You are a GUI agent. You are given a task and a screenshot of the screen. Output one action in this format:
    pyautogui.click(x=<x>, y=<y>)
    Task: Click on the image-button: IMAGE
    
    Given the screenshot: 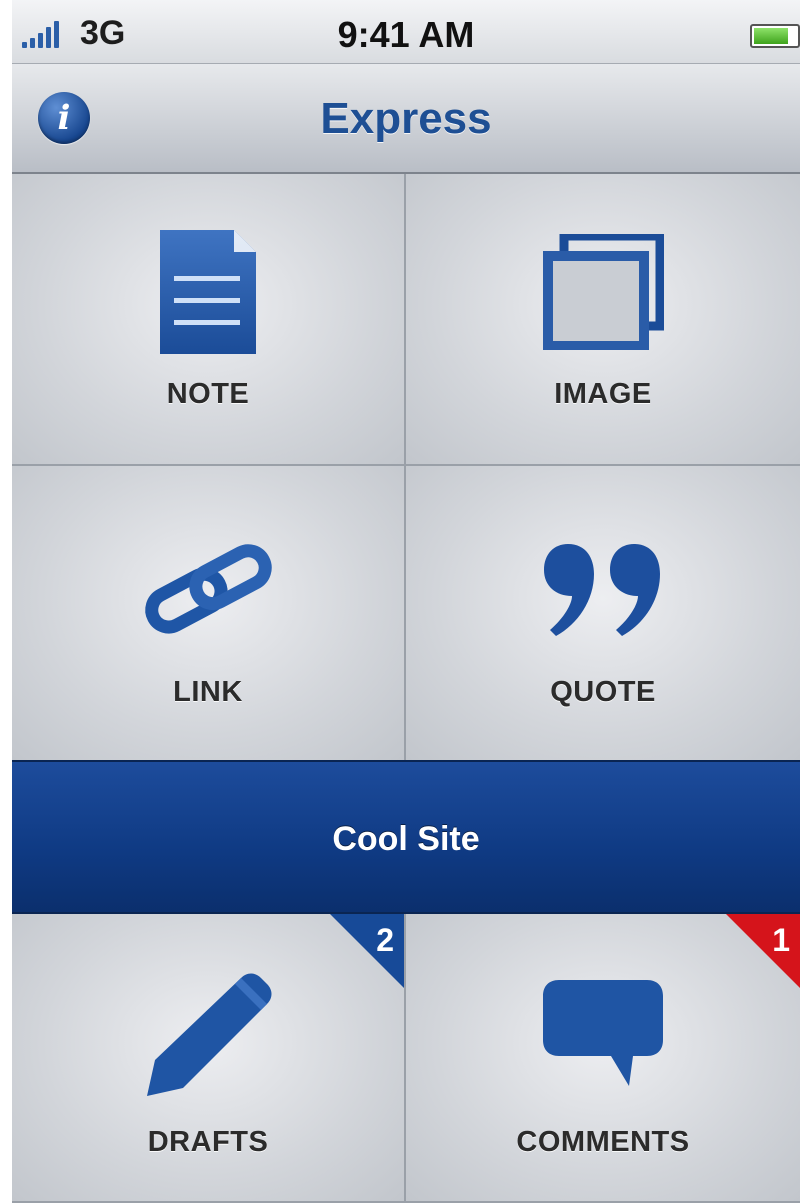 What is the action you would take?
    pyautogui.click(x=603, y=320)
    